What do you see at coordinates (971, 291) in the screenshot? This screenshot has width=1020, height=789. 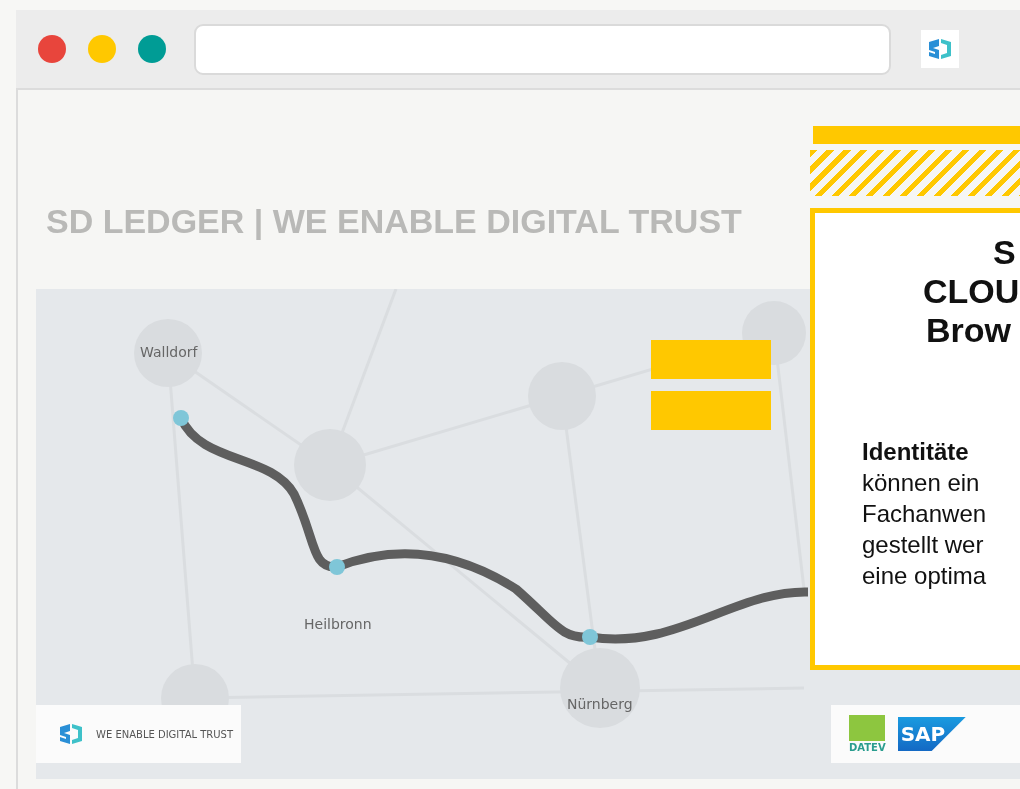 I see `card-title: S CLOU Brow` at bounding box center [971, 291].